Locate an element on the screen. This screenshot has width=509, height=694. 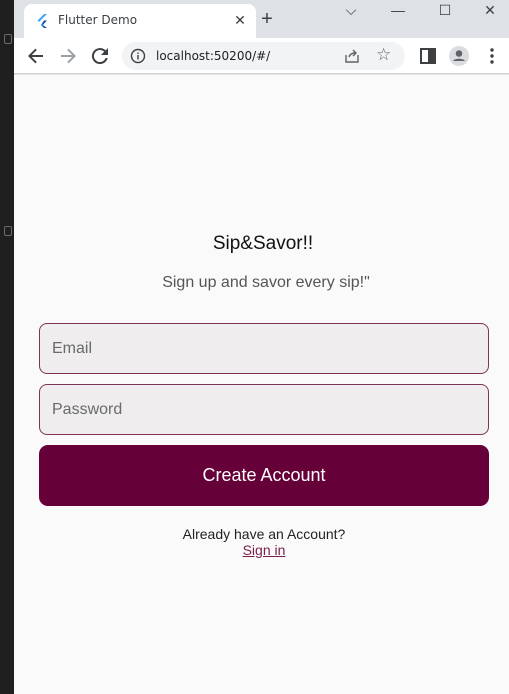
tab-close-icon: ✕ is located at coordinates (240, 20).